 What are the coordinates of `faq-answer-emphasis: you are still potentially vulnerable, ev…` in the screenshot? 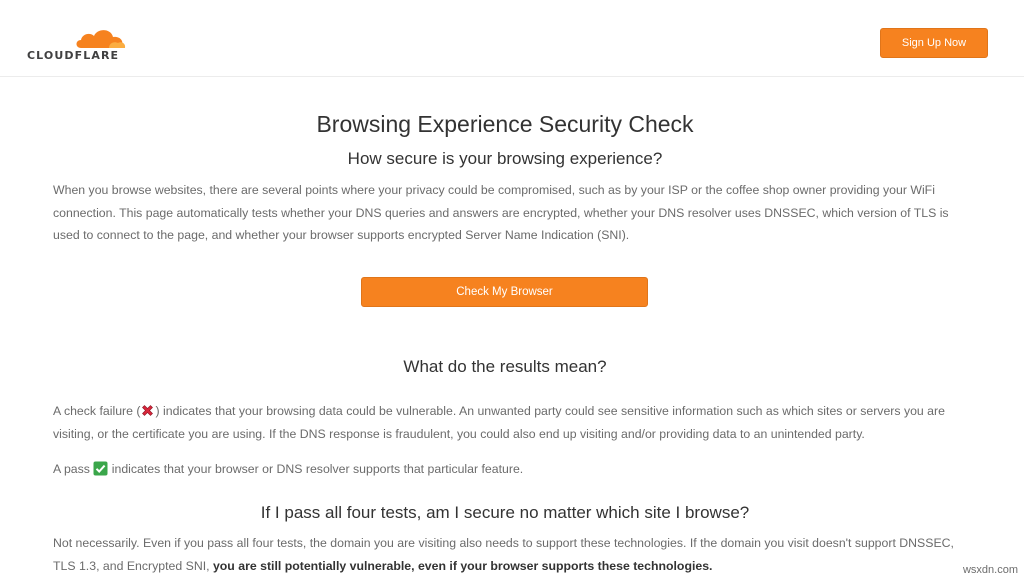 It's located at (462, 565).